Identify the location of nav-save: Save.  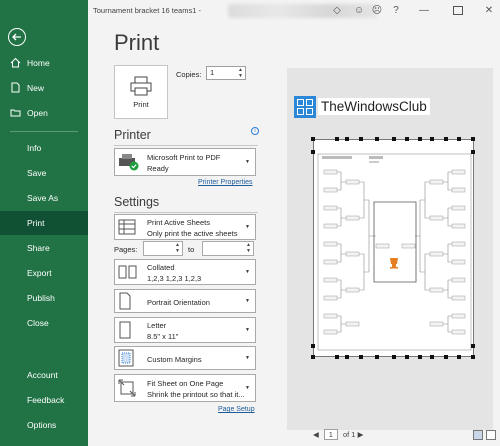
(44, 173).